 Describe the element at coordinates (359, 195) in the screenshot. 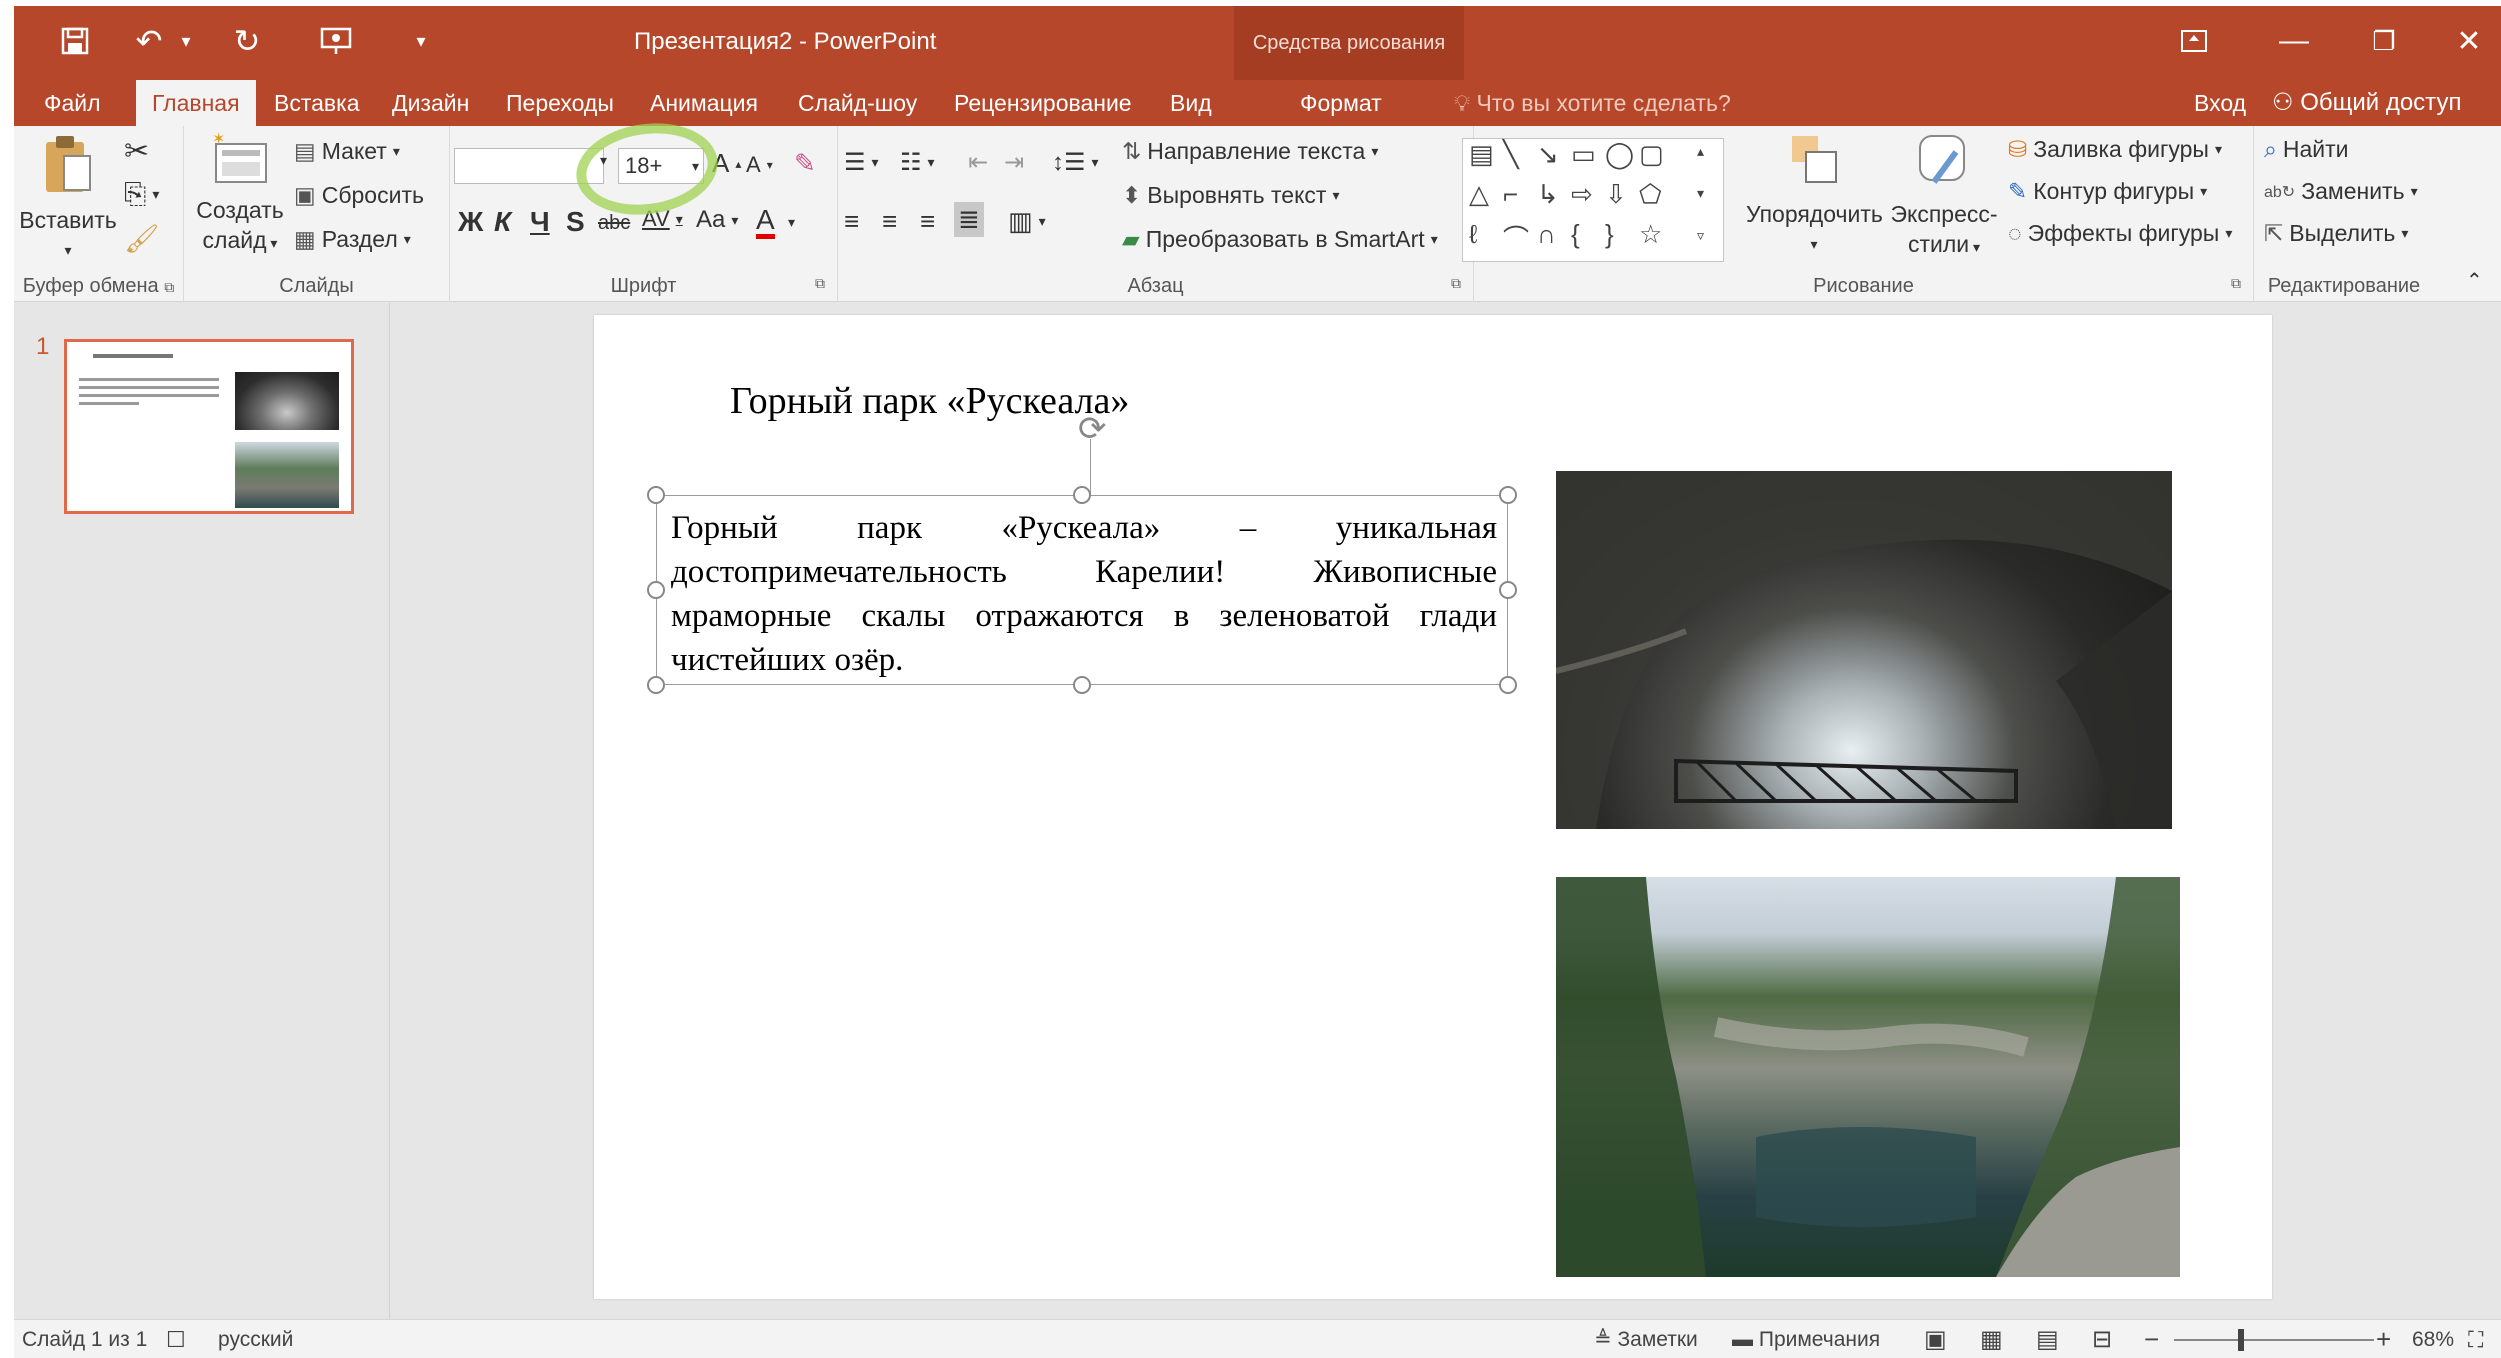

I see `reset-button: ▣ Сбросить` at that location.